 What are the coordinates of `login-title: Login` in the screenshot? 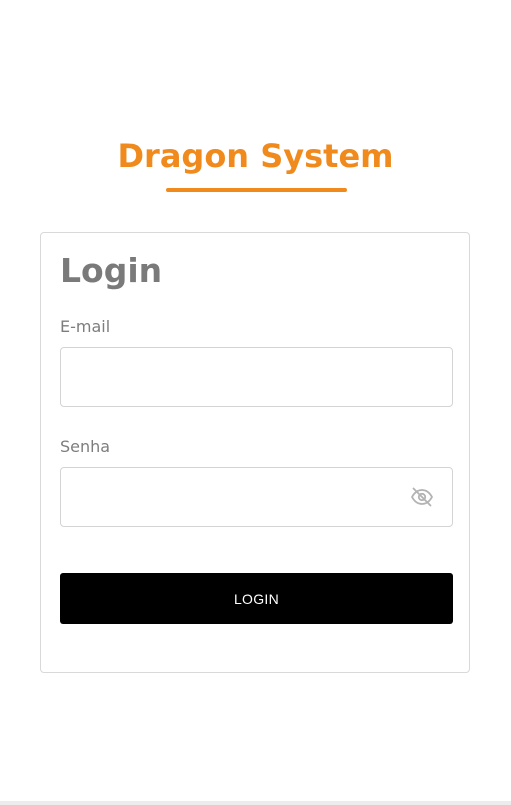 It's located at (111, 270).